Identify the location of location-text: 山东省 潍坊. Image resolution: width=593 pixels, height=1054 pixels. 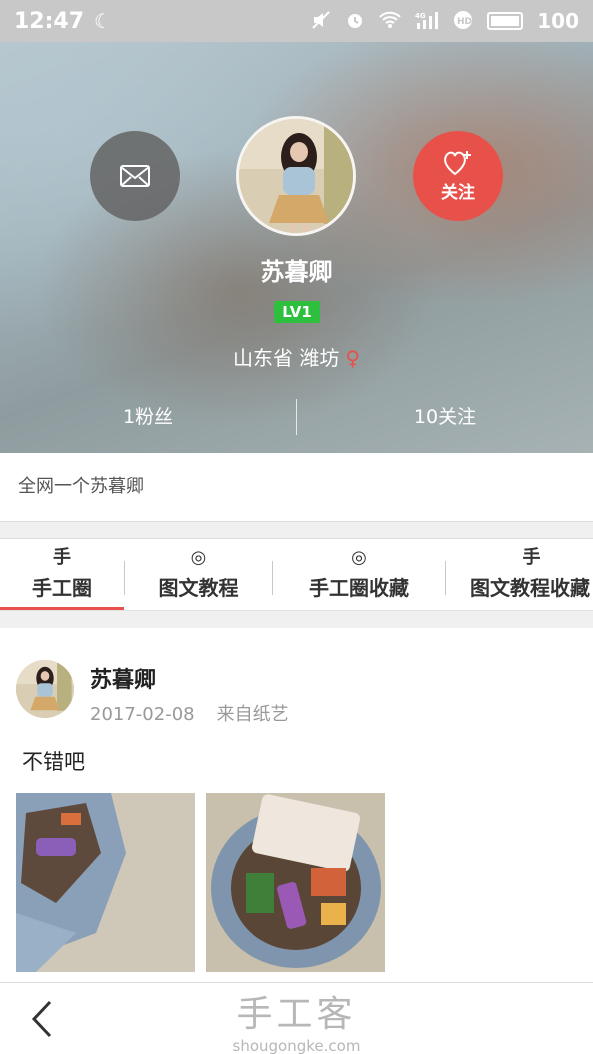
(286, 358).